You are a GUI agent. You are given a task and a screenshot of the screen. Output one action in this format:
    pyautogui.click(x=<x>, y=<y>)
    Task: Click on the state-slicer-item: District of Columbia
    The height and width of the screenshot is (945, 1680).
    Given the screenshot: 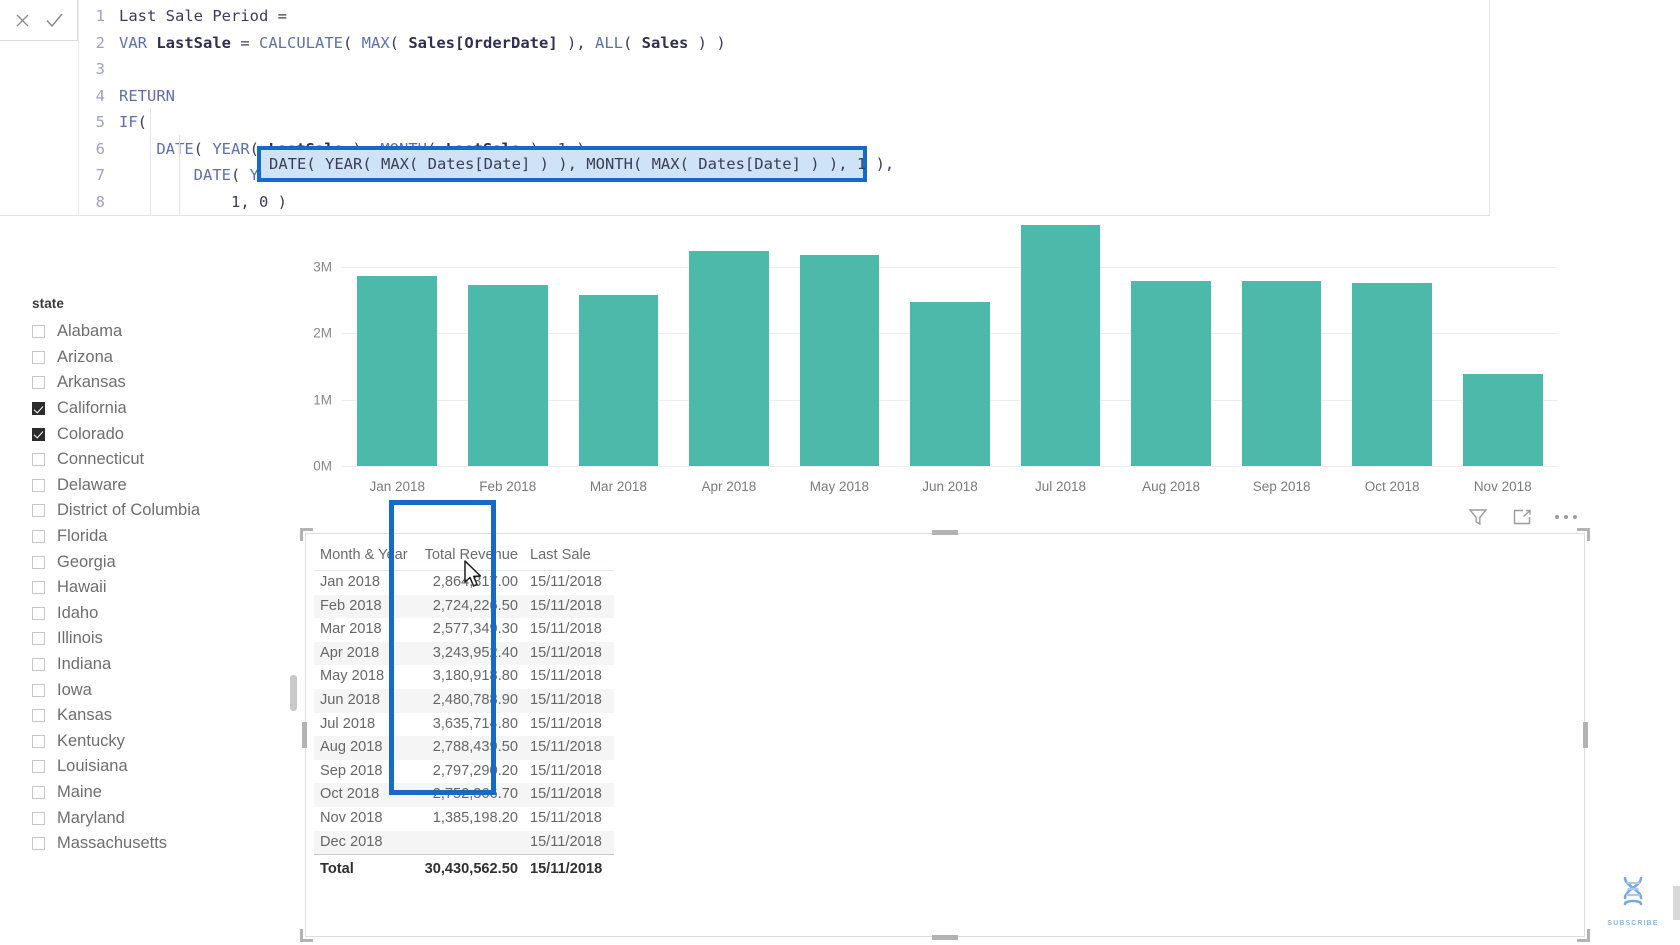 What is the action you would take?
    pyautogui.click(x=152, y=511)
    